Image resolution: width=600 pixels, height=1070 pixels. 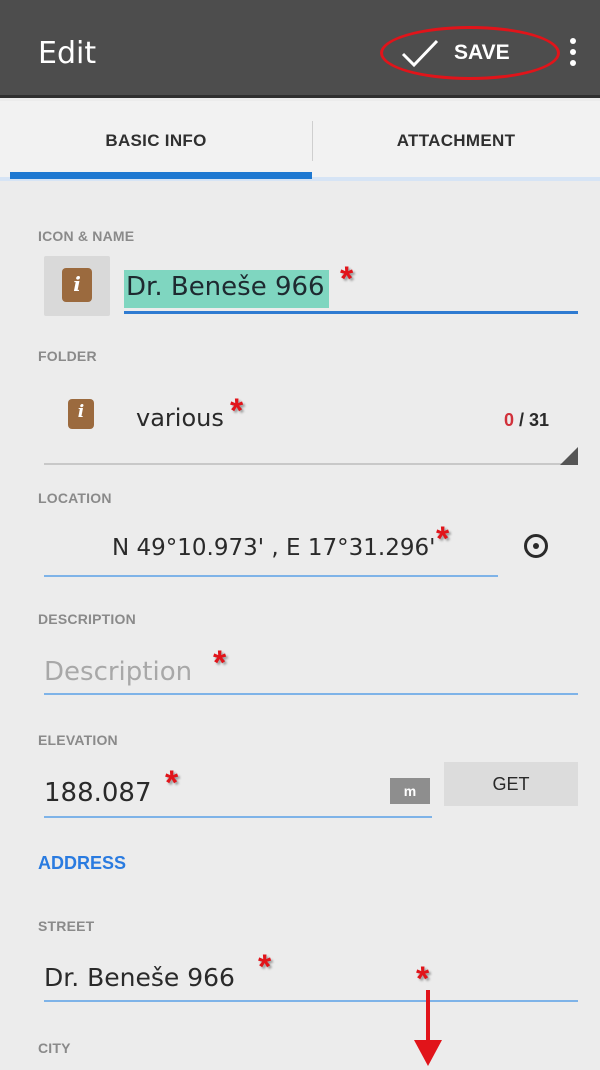 What do you see at coordinates (161, 175) in the screenshot?
I see `tab-active-indicator` at bounding box center [161, 175].